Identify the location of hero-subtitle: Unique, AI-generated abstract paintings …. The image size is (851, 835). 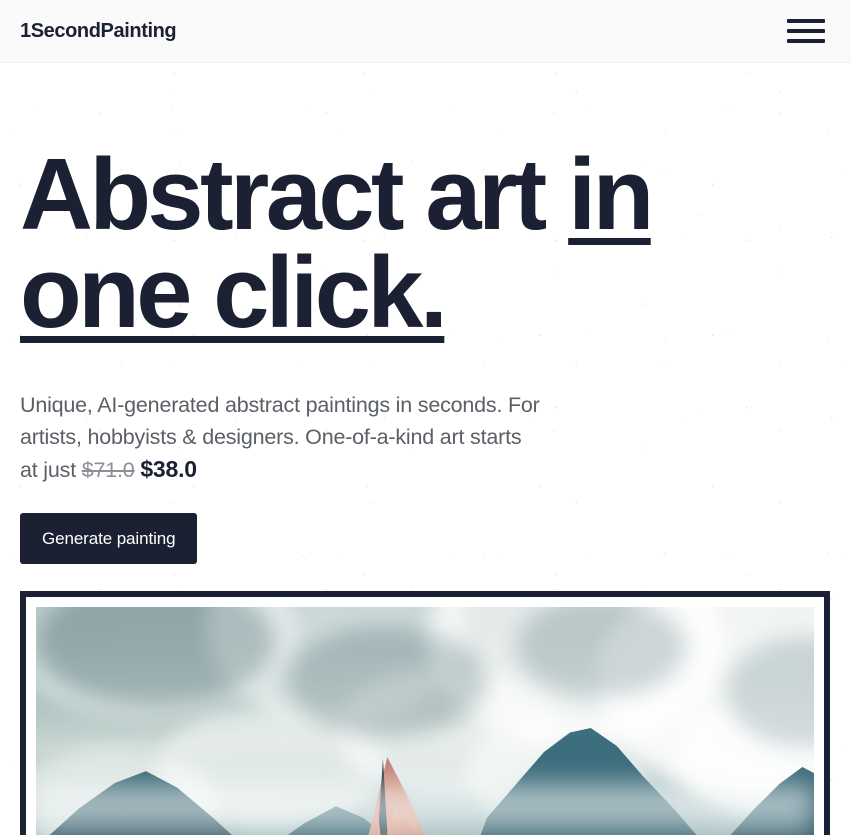
(280, 437).